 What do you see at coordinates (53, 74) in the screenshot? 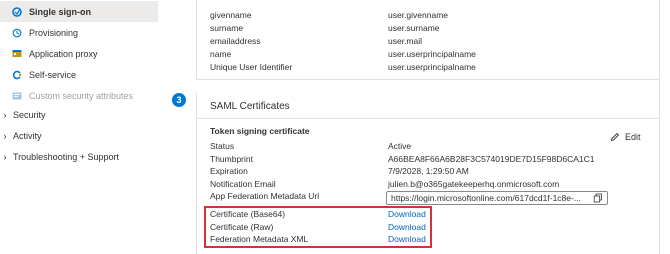
I see `sidebar-item-label: Self-service` at bounding box center [53, 74].